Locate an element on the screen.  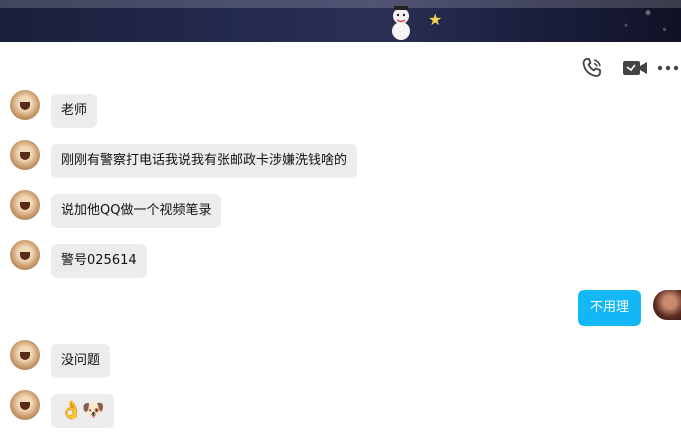
more-dots-icon is located at coordinates (668, 68).